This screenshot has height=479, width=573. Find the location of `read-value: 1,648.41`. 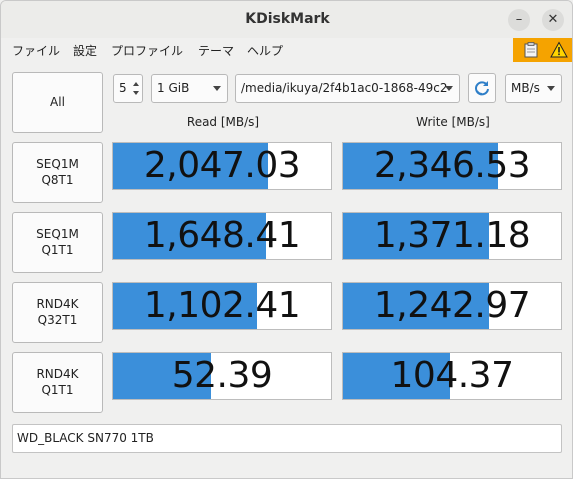

read-value: 1,648.41 is located at coordinates (222, 235).